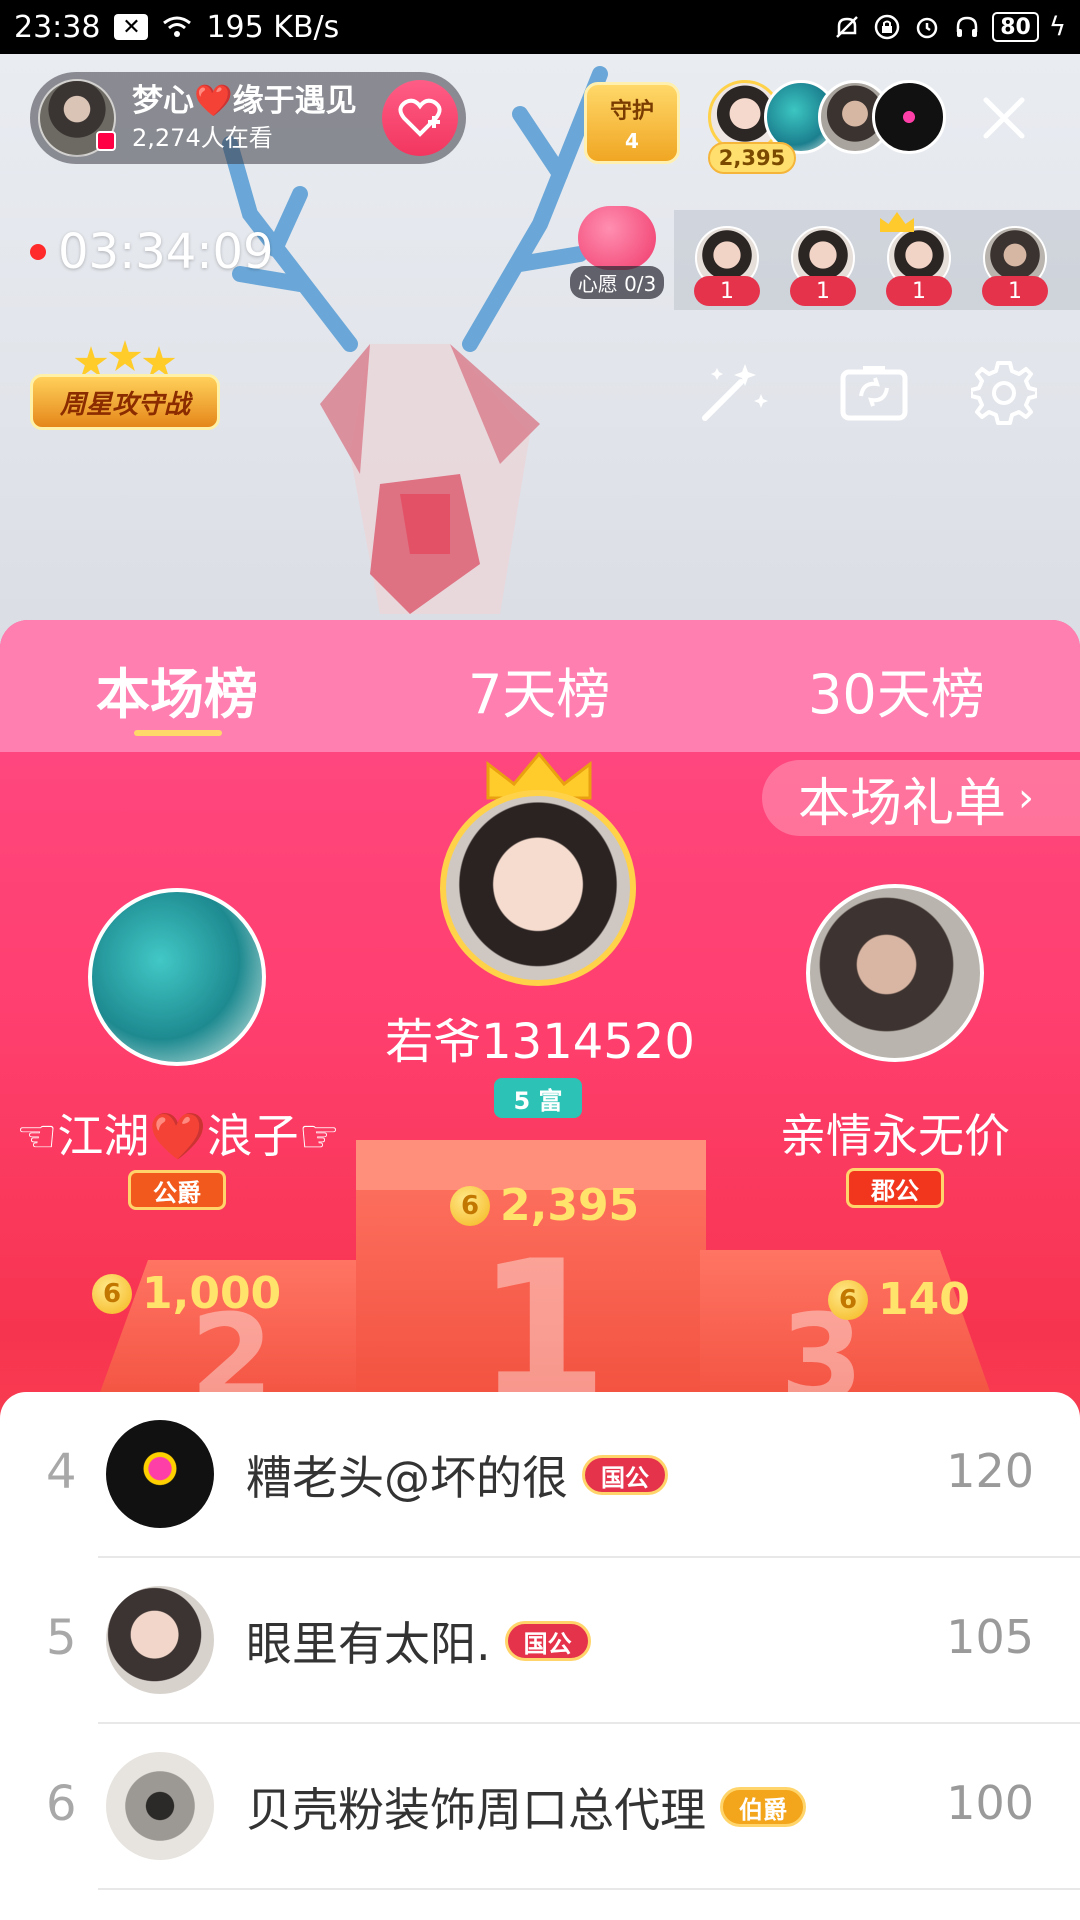  I want to click on live-indicator-icon, so click(106, 141).